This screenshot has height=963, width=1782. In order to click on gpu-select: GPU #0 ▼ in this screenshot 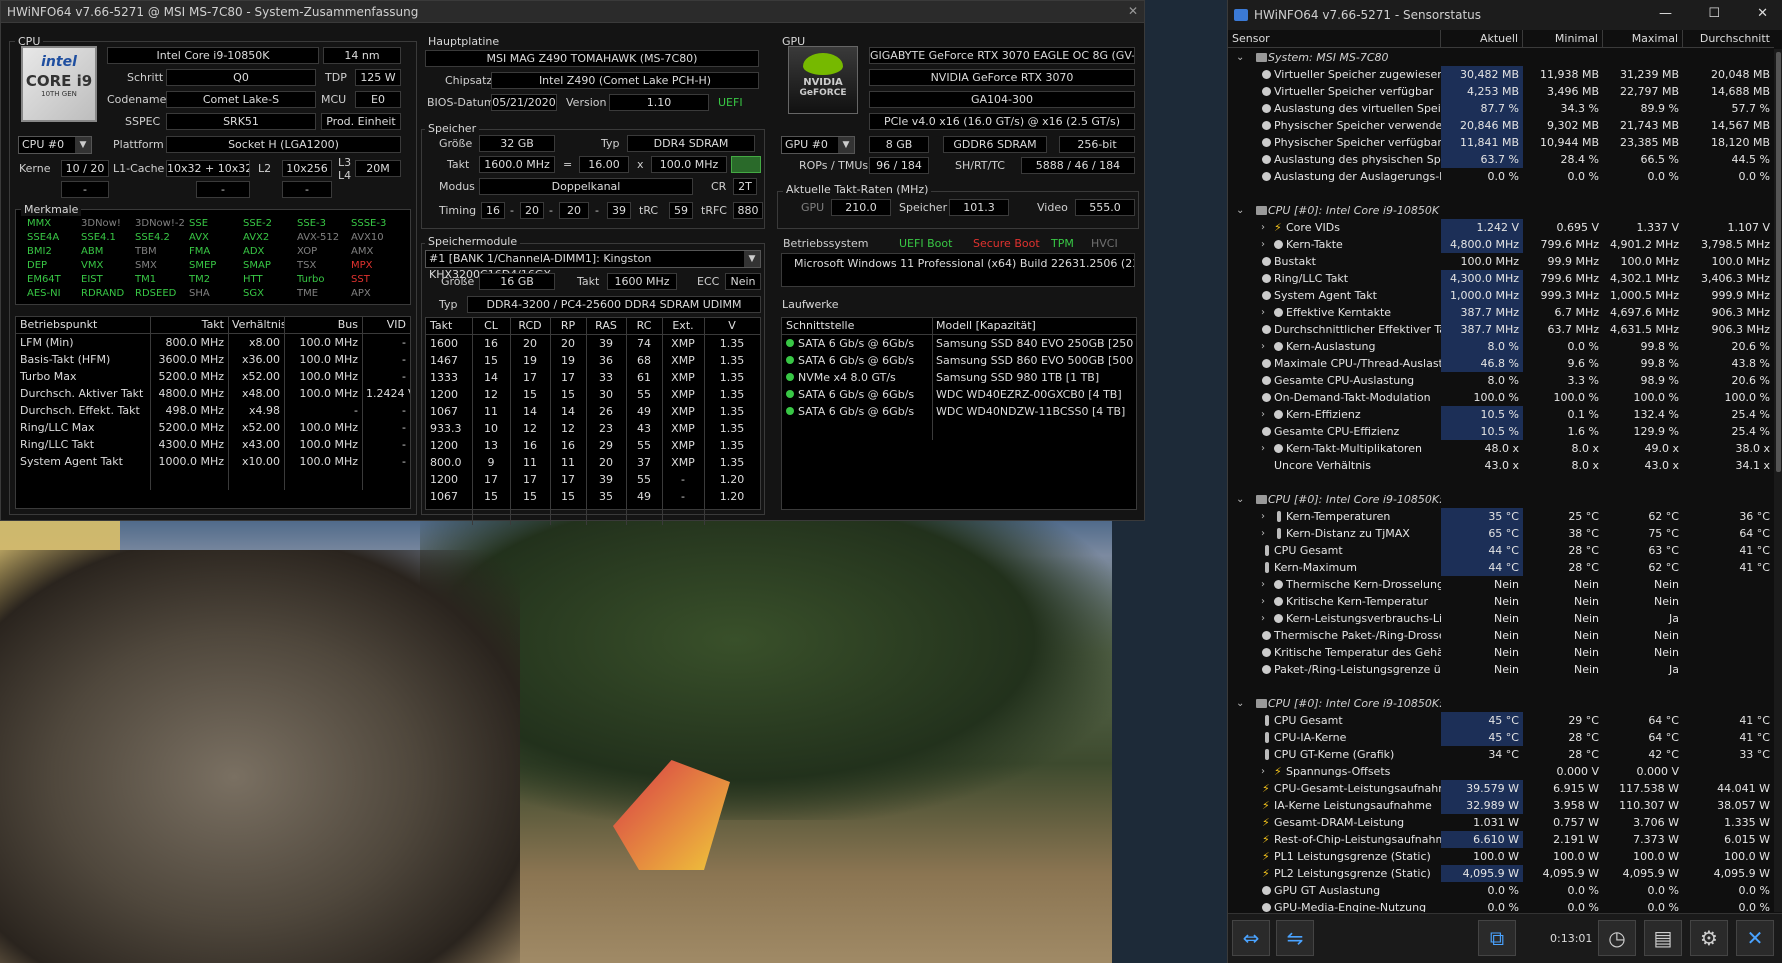, I will do `click(818, 145)`.